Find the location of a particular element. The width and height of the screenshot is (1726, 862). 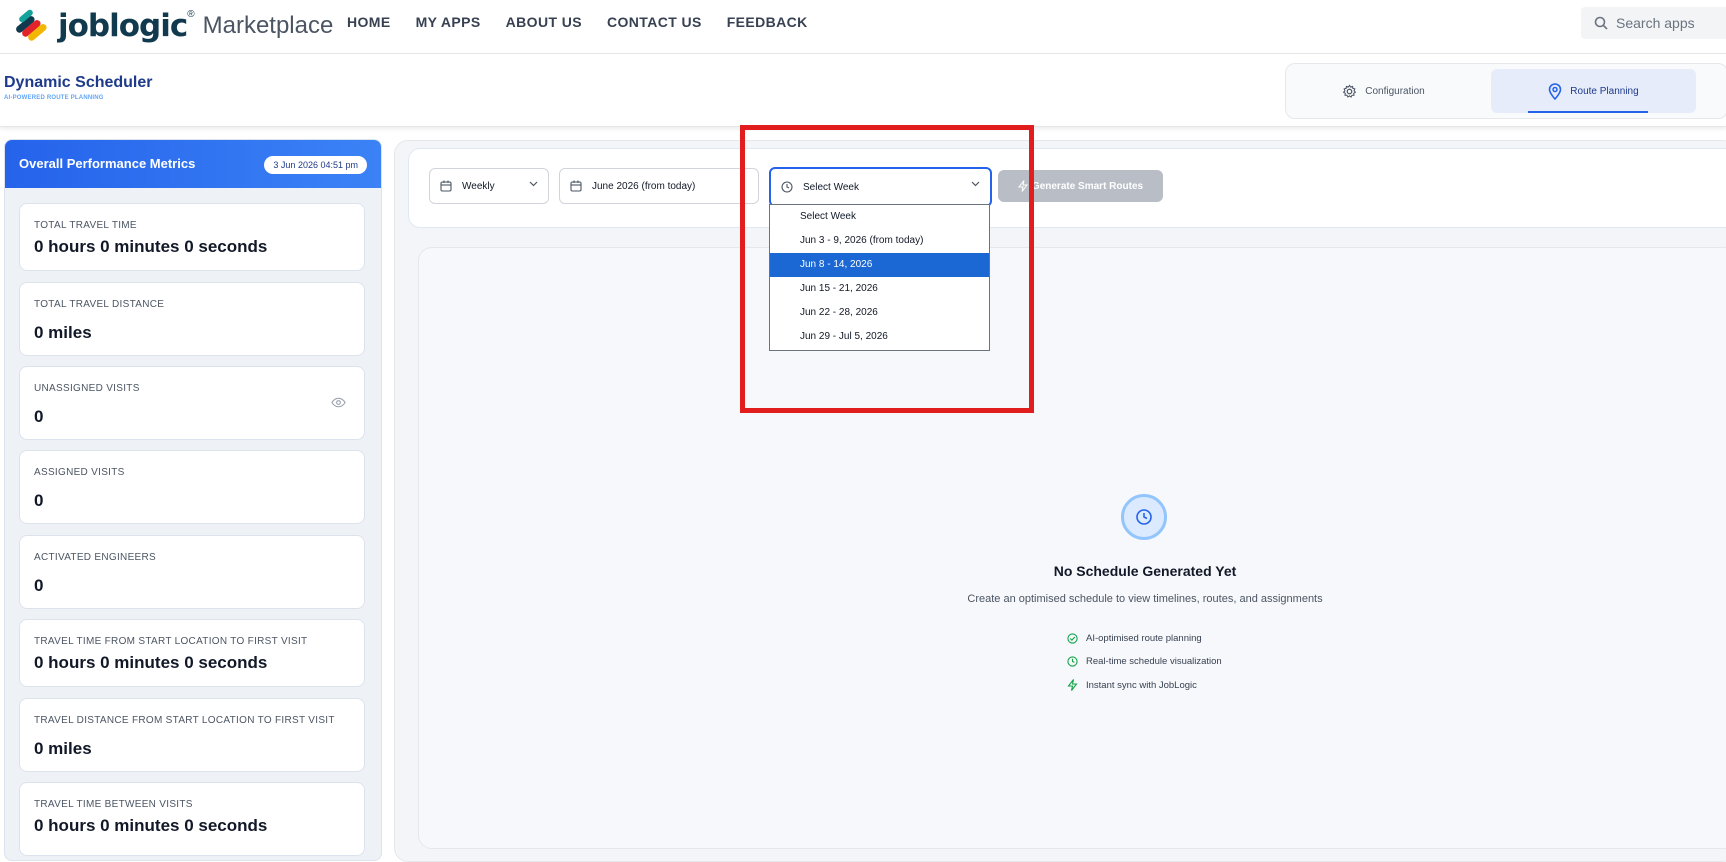

week-select-value: Select Week is located at coordinates (831, 187).